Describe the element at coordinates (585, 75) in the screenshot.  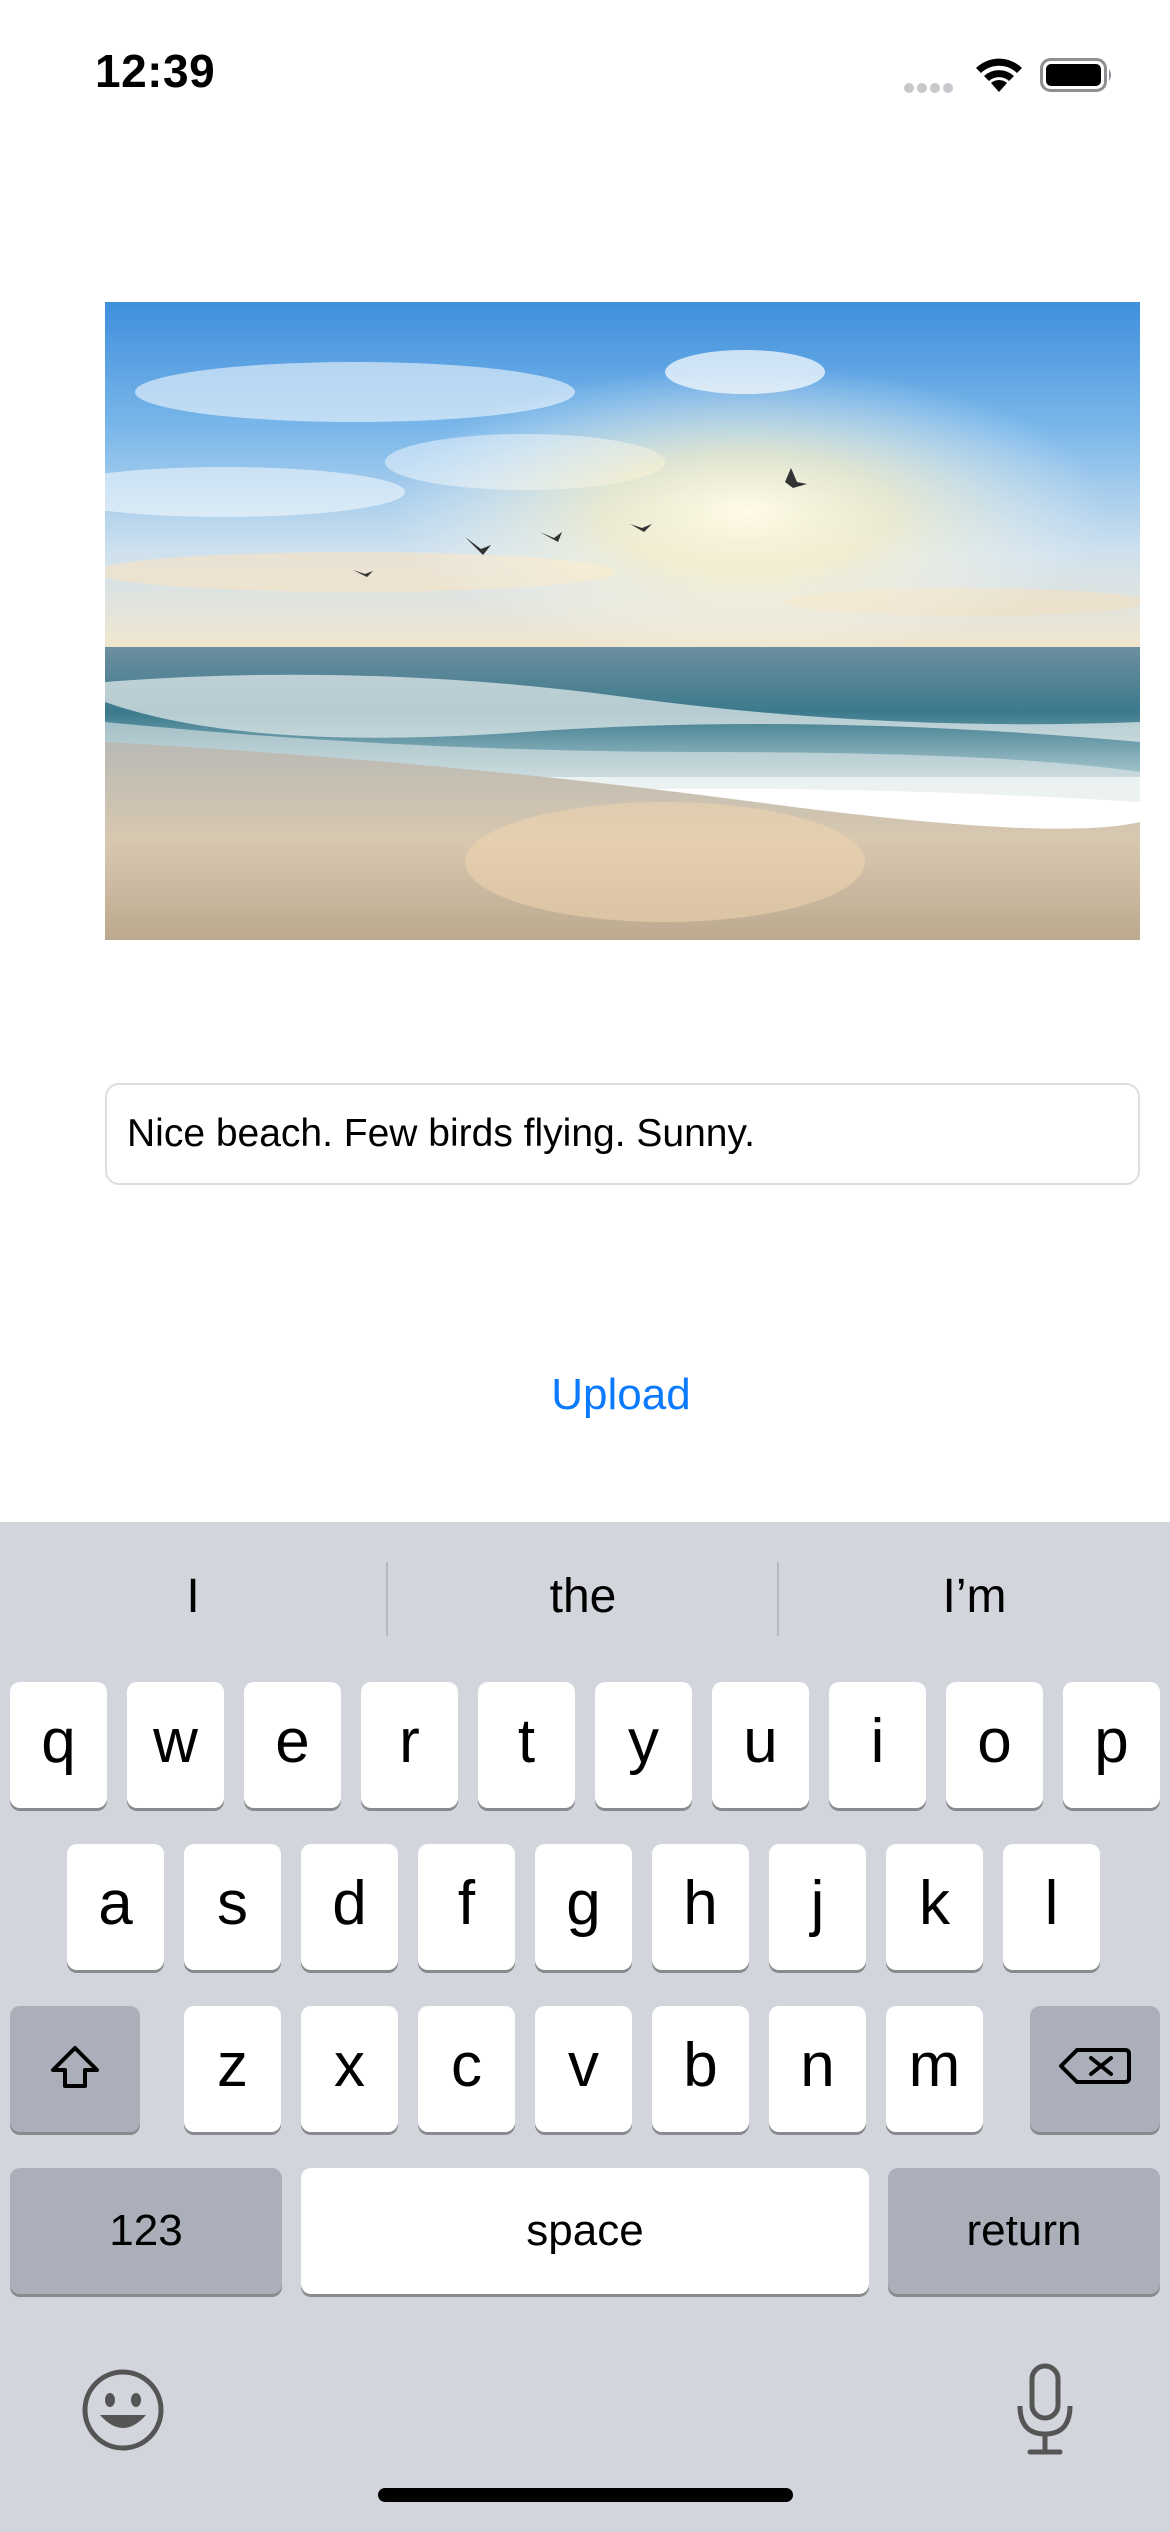
I see `status-bar: 12:39` at that location.